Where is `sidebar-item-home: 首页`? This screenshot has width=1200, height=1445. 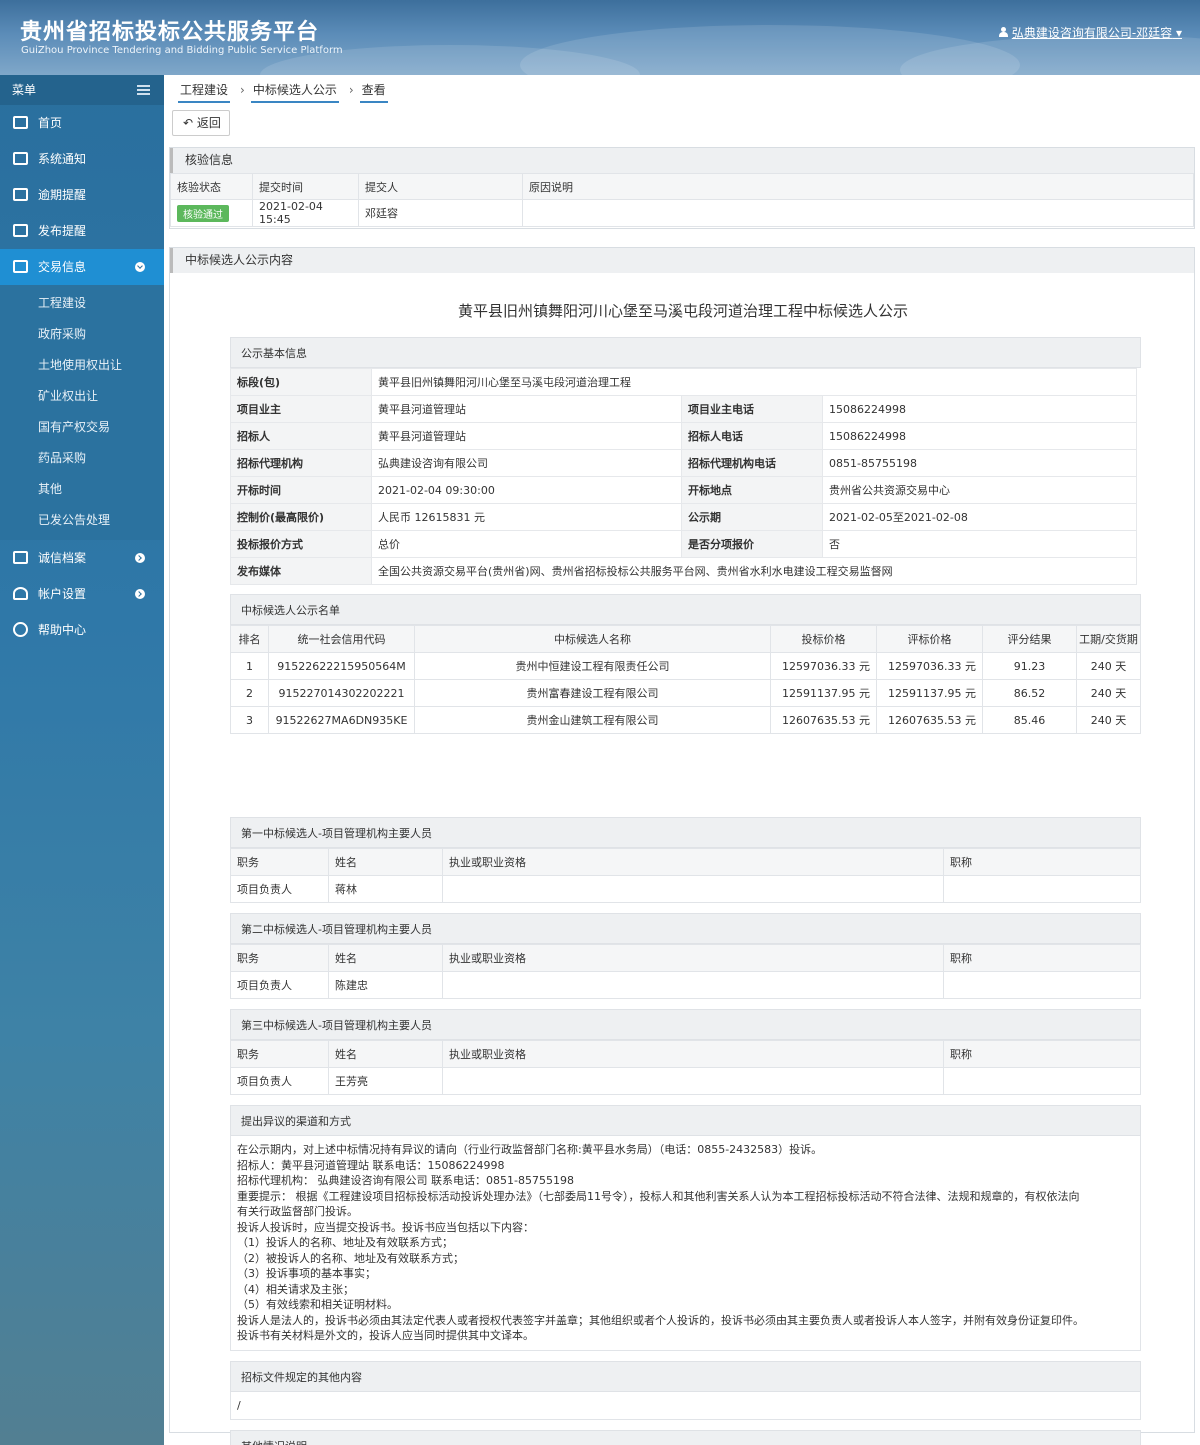 sidebar-item-home: 首页 is located at coordinates (82, 123).